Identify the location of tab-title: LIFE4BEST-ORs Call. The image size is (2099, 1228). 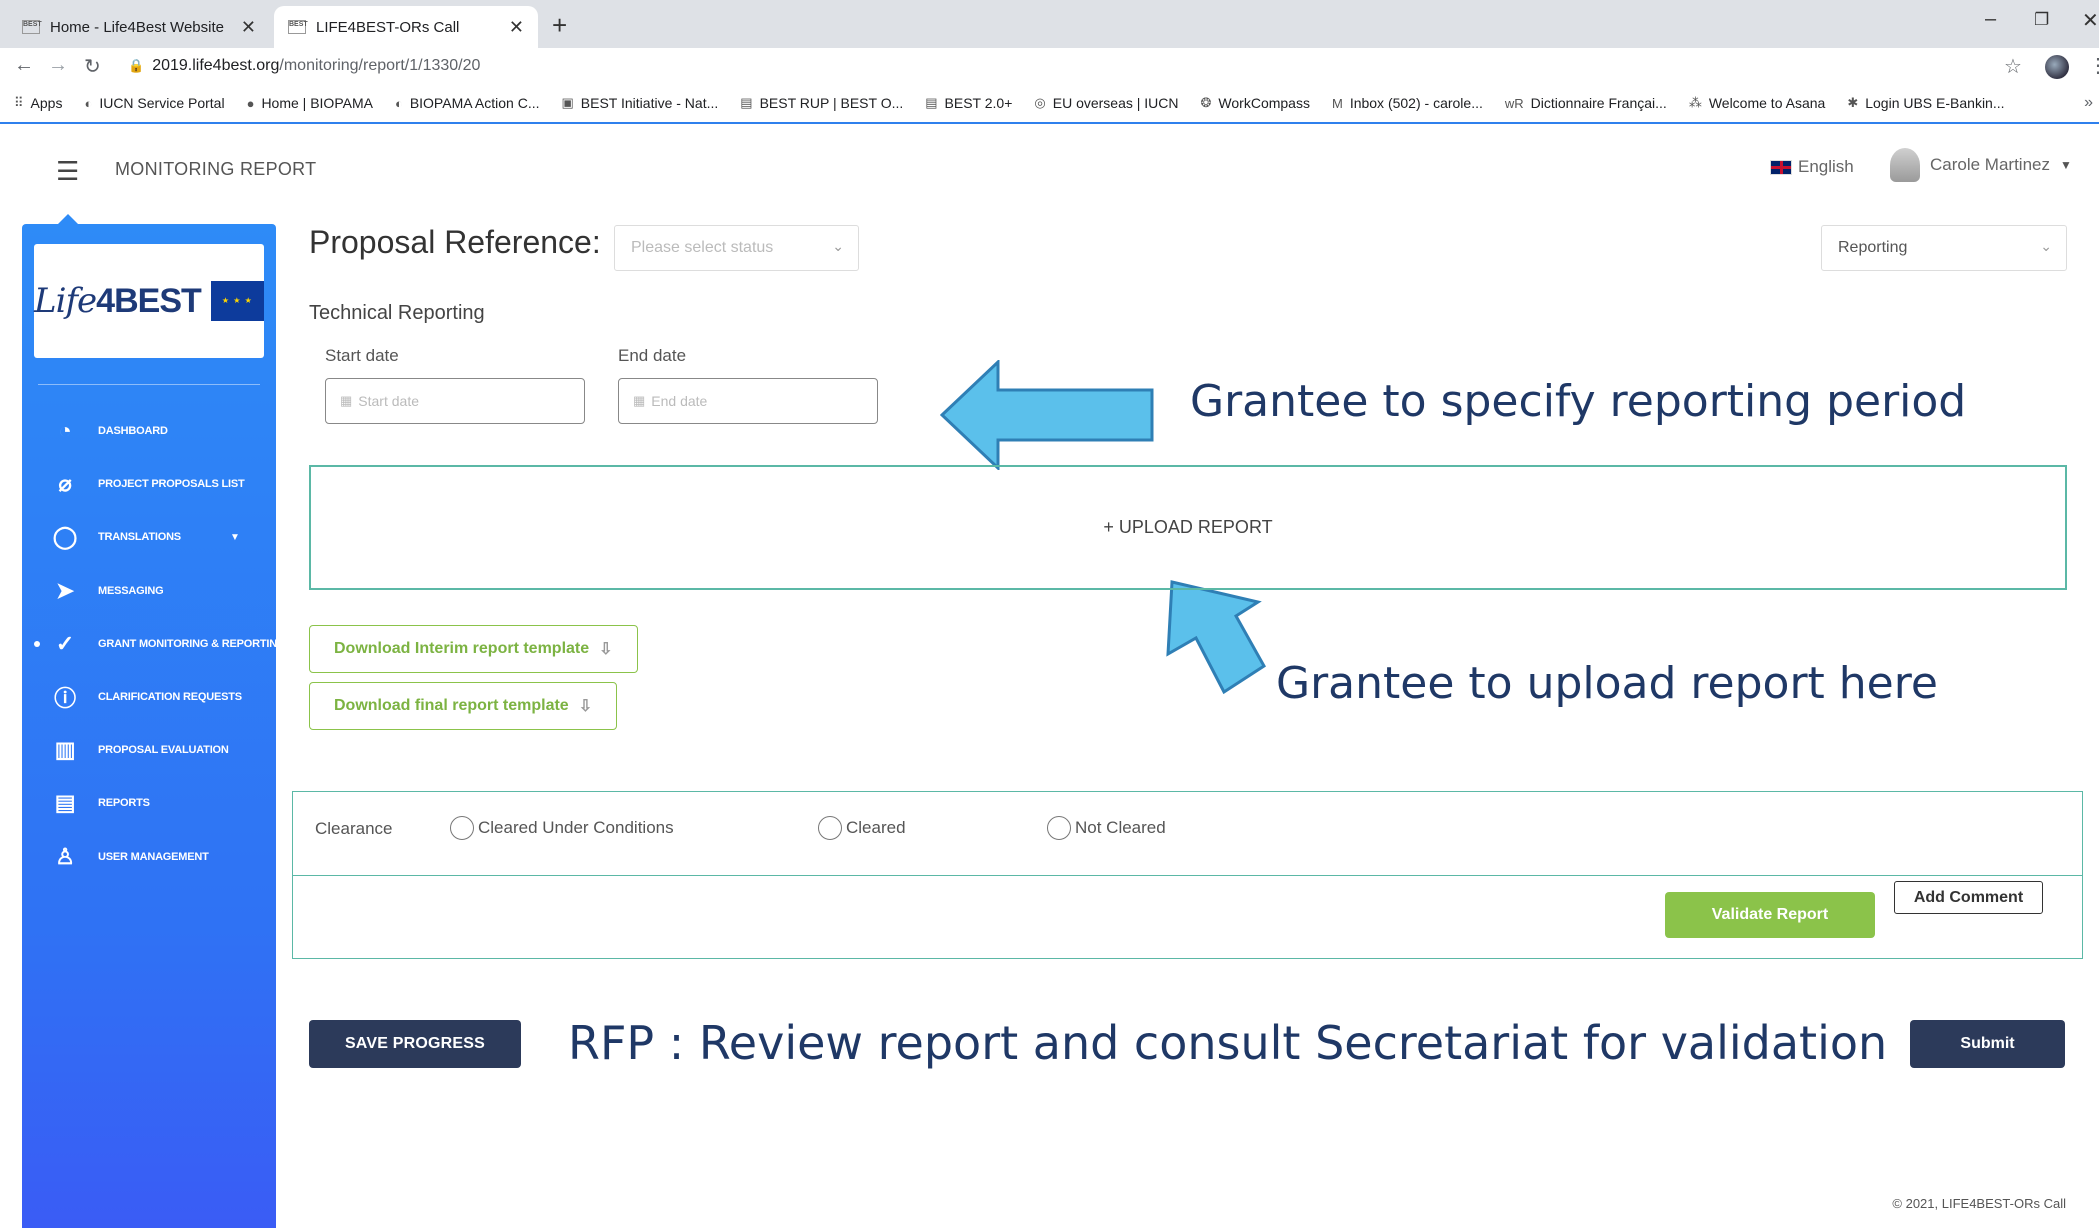
(388, 27).